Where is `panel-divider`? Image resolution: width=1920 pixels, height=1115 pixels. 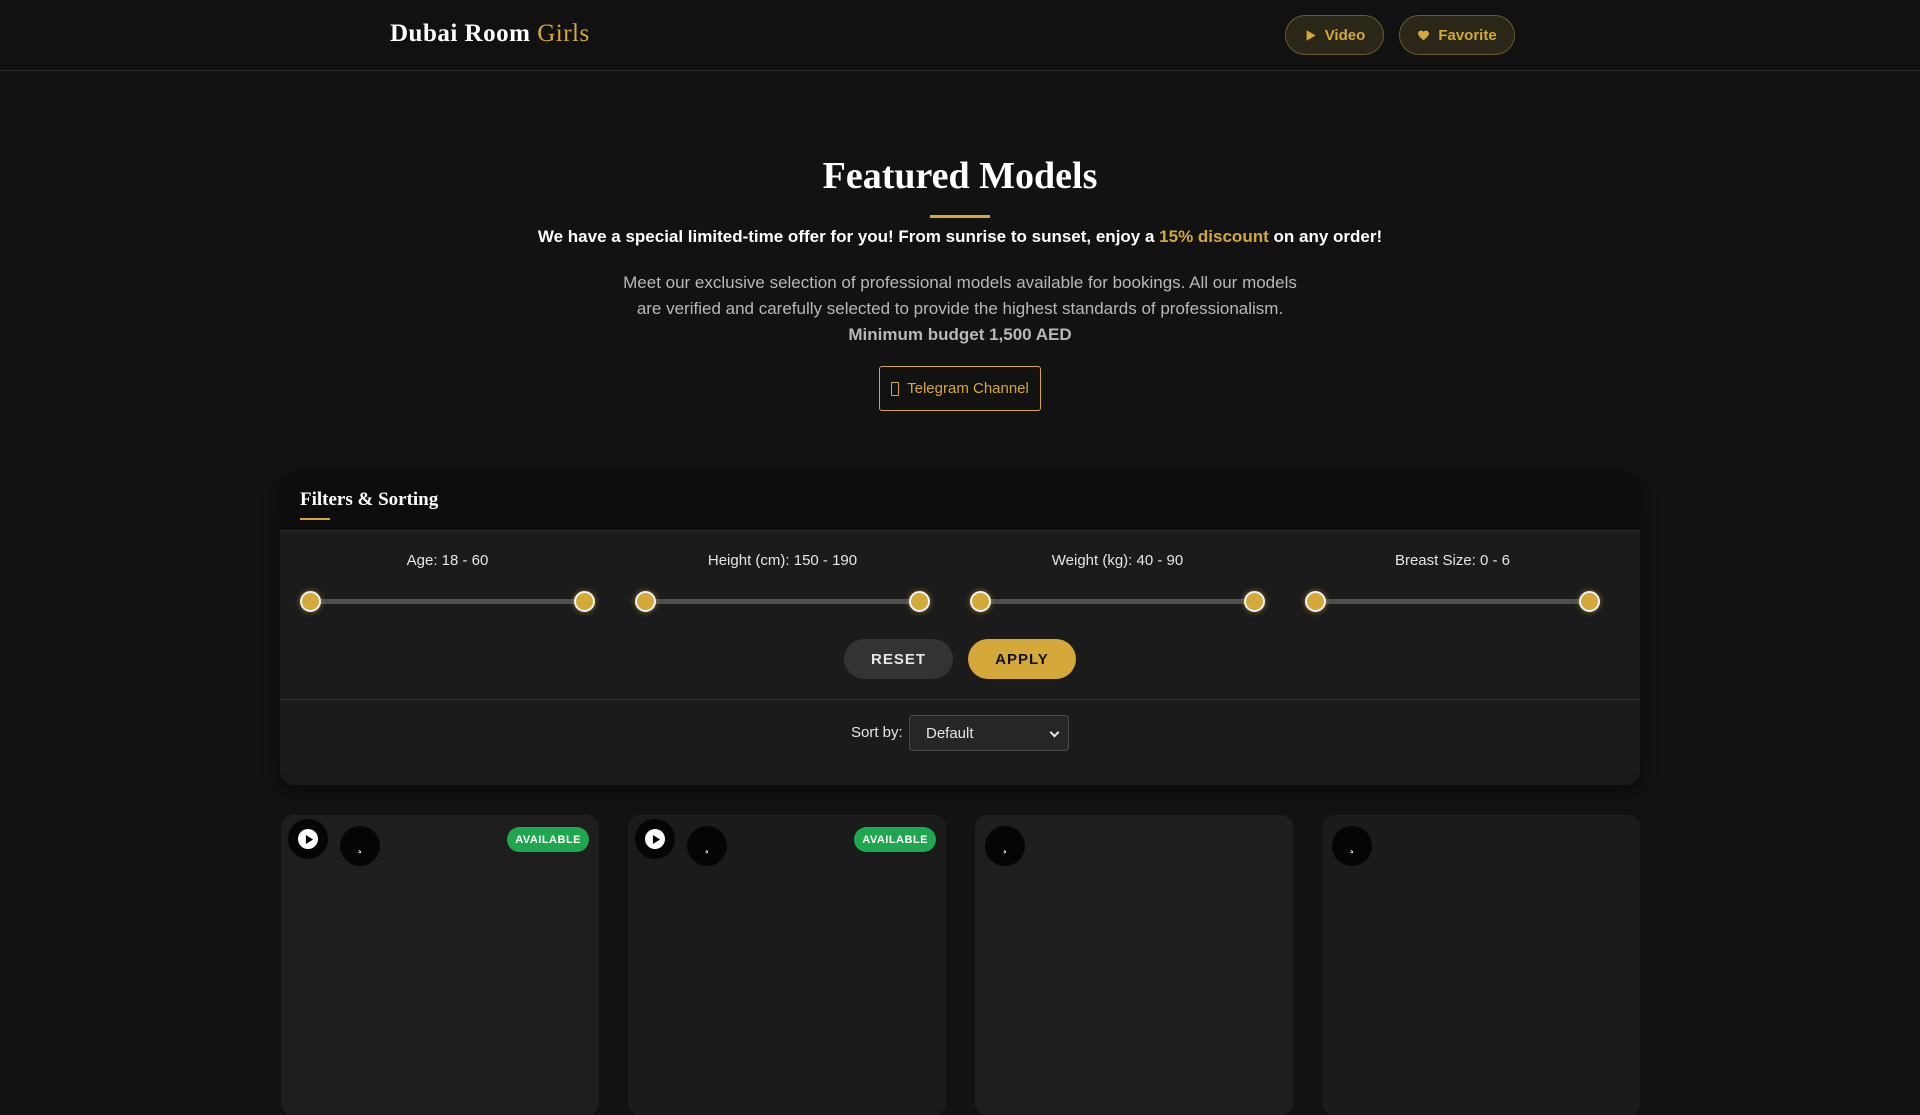
panel-divider is located at coordinates (960, 699).